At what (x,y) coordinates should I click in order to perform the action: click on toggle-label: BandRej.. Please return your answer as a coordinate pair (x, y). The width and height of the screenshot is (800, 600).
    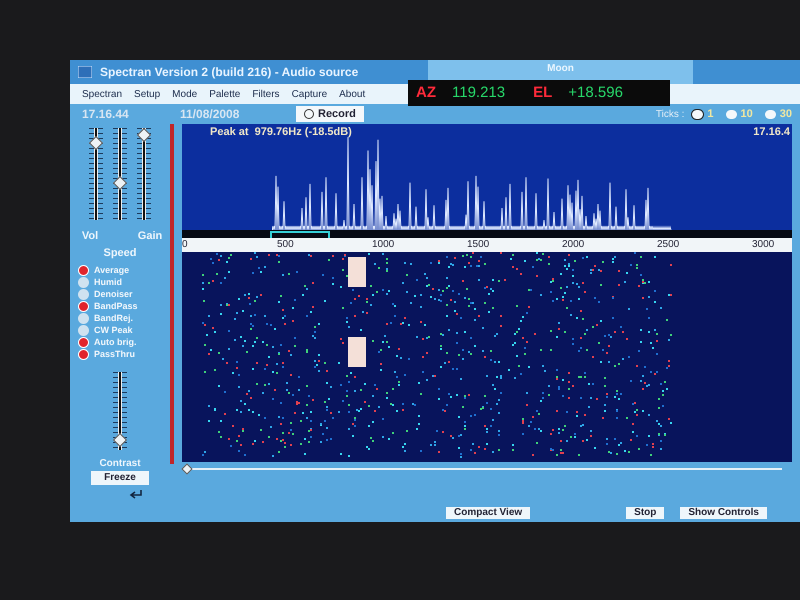
    Looking at the image, I should click on (114, 318).